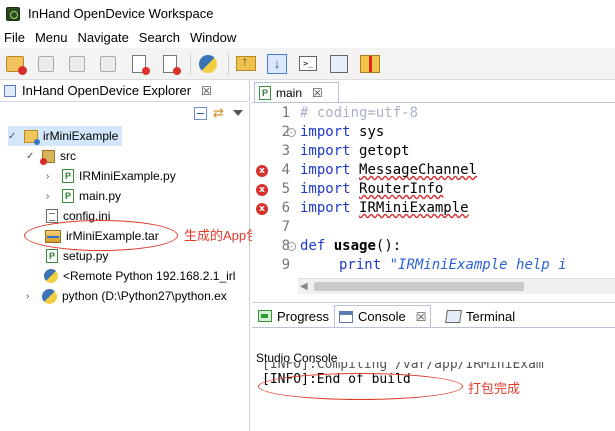  I want to click on tree-item-tar: irMiniExample.tar, so click(102, 236).